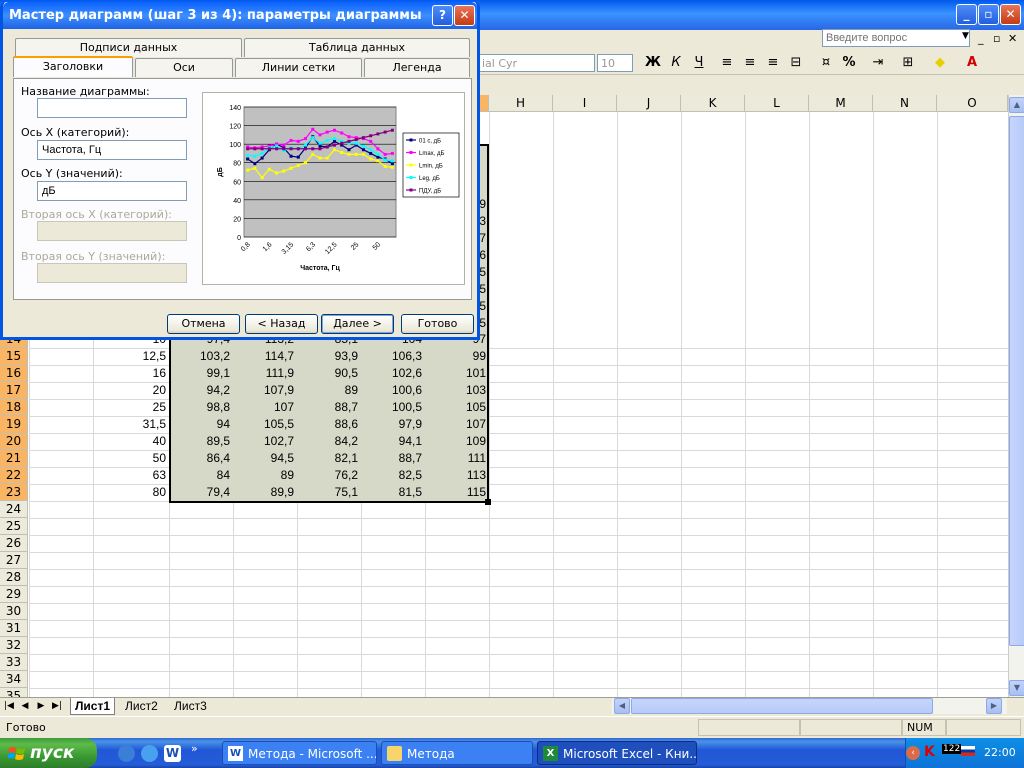 The image size is (1024, 768). I want to click on table-cell: 75,1, so click(329, 492).